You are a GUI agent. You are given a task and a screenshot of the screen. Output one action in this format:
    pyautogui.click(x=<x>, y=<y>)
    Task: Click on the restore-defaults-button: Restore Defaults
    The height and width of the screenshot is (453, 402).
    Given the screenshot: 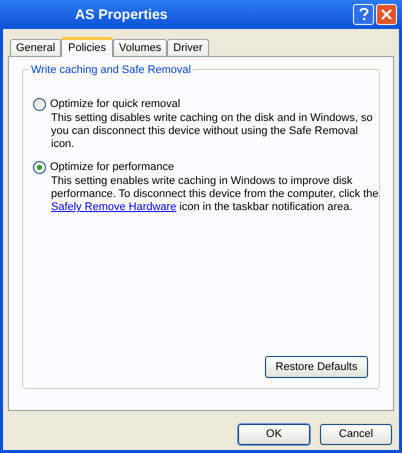 What is the action you would take?
    pyautogui.click(x=316, y=367)
    